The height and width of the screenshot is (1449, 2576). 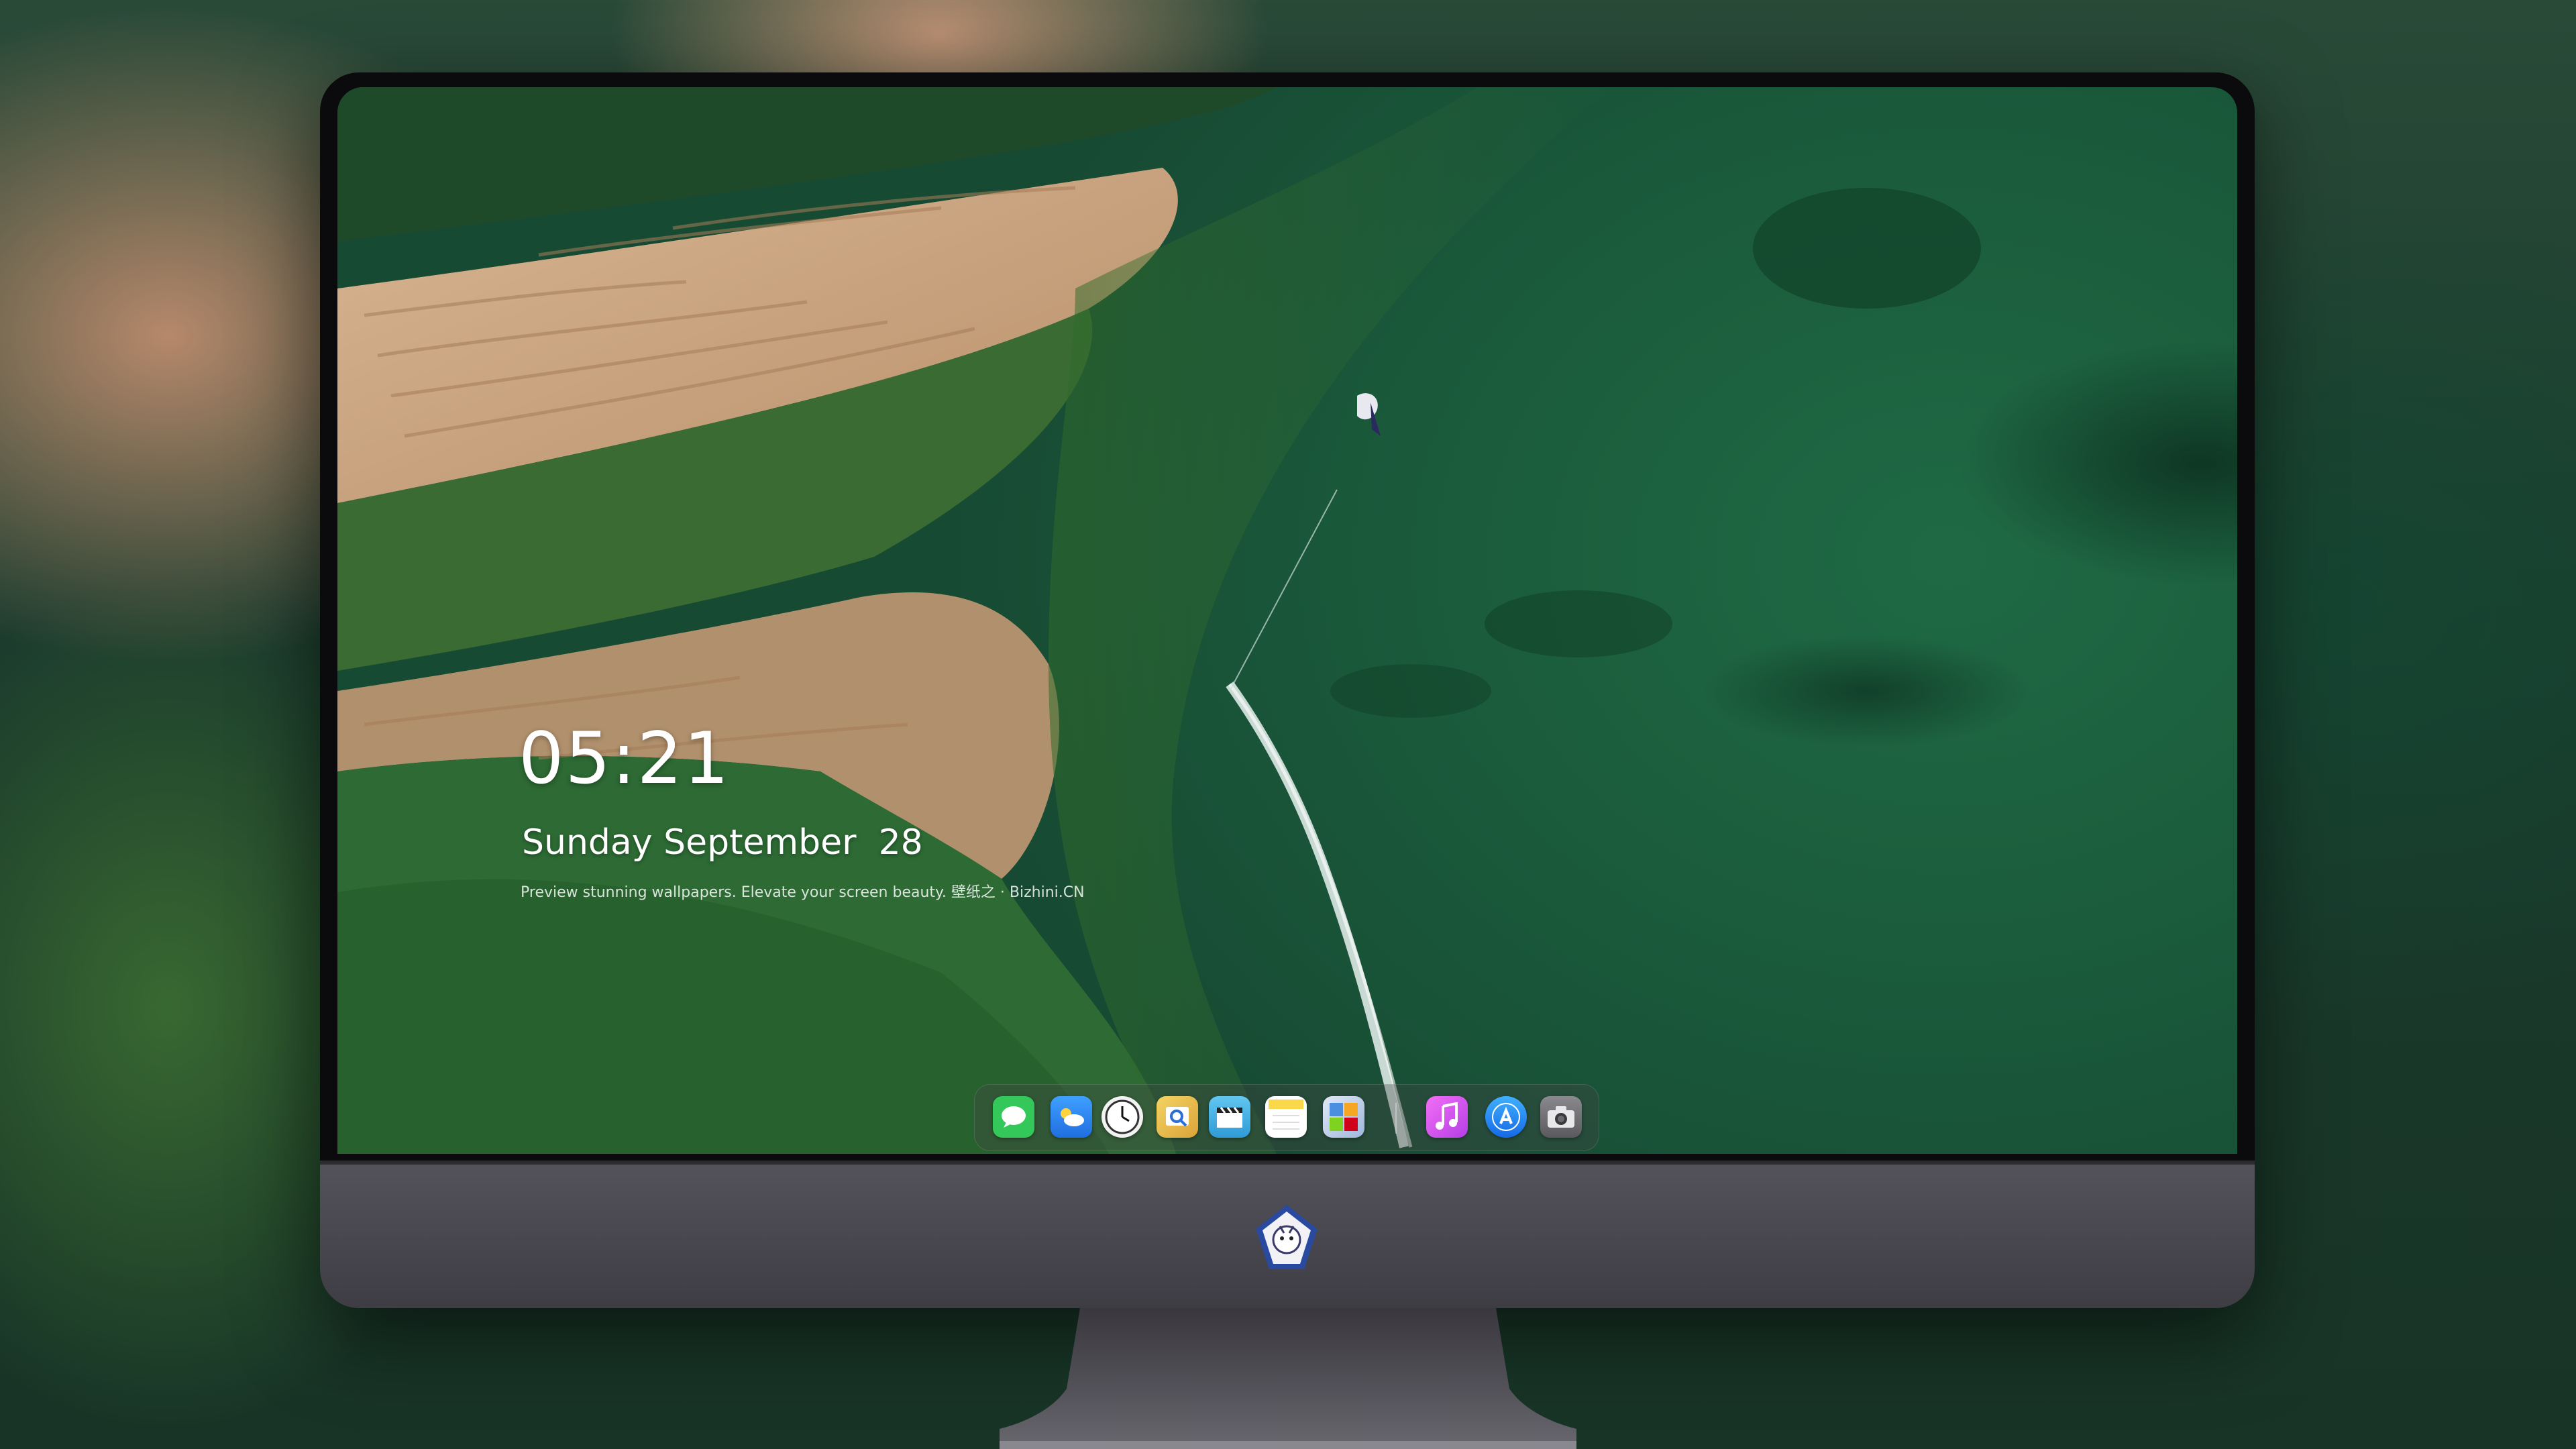 What do you see at coordinates (1071, 1117) in the screenshot?
I see `weather-icon` at bounding box center [1071, 1117].